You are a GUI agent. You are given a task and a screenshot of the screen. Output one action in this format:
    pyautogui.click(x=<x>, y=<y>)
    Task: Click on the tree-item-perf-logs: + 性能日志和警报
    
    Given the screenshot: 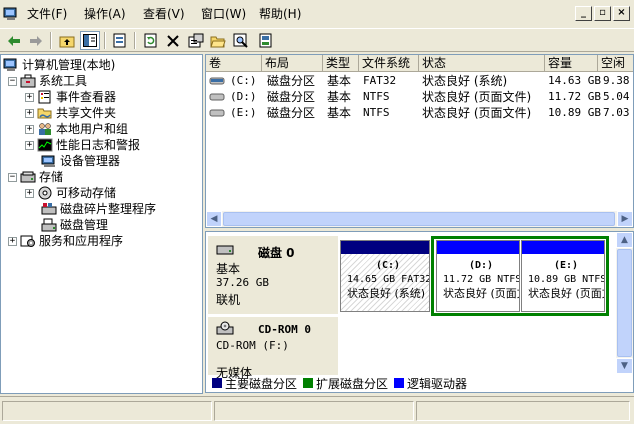 What is the action you would take?
    pyautogui.click(x=82, y=145)
    